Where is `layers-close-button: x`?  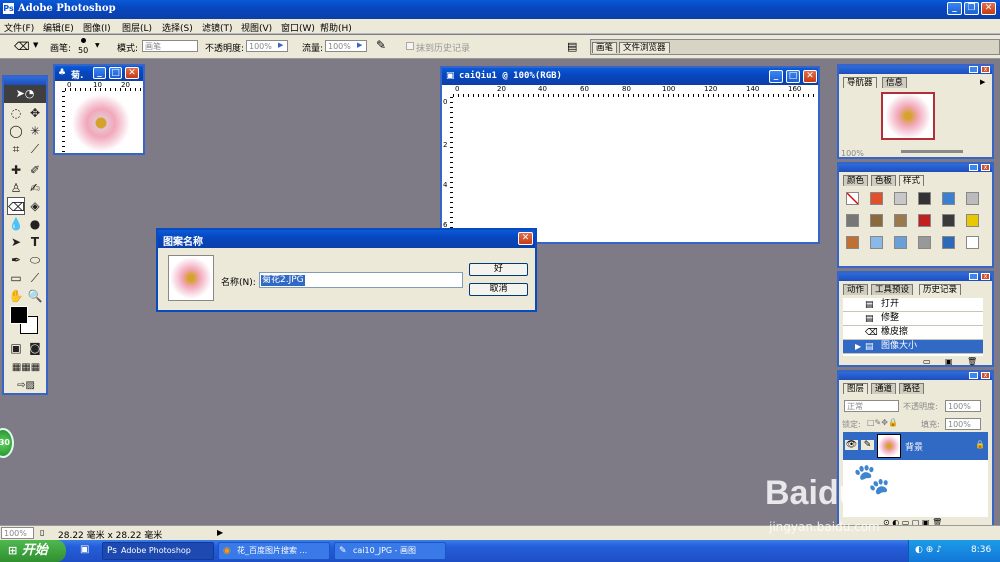
layers-close-button: x is located at coordinates (985, 375).